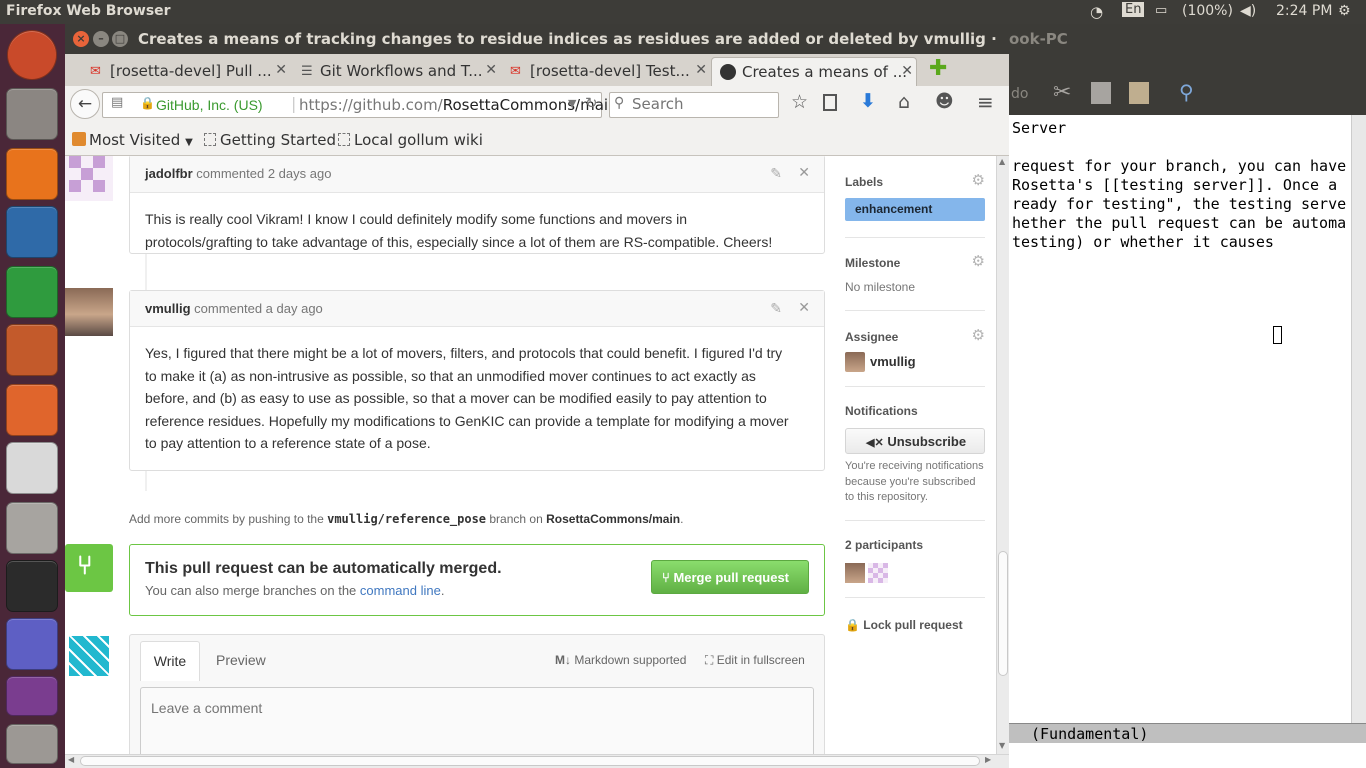  What do you see at coordinates (915, 441) in the screenshot?
I see `unsubscribe-button: ◀✕ Unsubscribe` at bounding box center [915, 441].